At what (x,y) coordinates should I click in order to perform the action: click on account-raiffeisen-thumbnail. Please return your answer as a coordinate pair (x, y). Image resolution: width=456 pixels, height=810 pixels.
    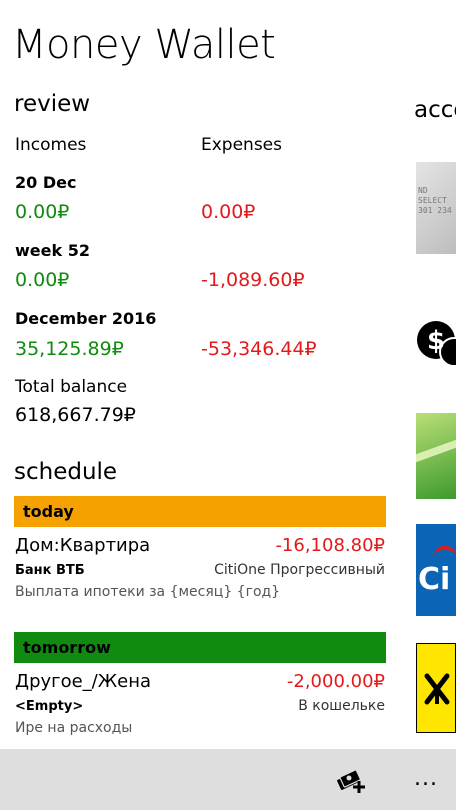
    Looking at the image, I should click on (436, 688).